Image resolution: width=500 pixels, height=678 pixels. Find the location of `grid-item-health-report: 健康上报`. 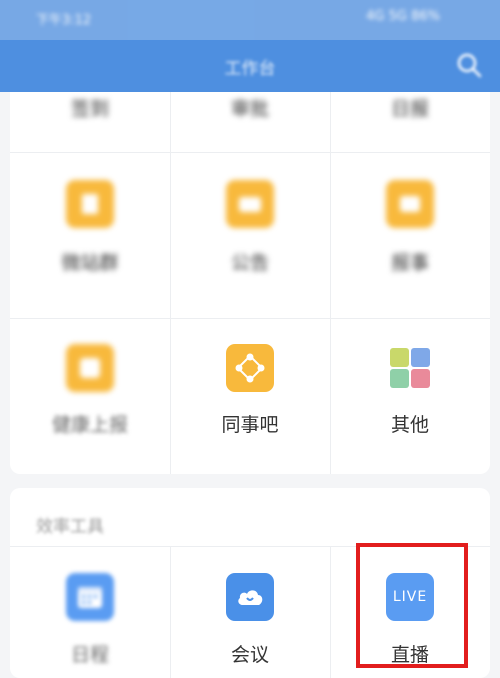

grid-item-health-report: 健康上报 is located at coordinates (90, 396).